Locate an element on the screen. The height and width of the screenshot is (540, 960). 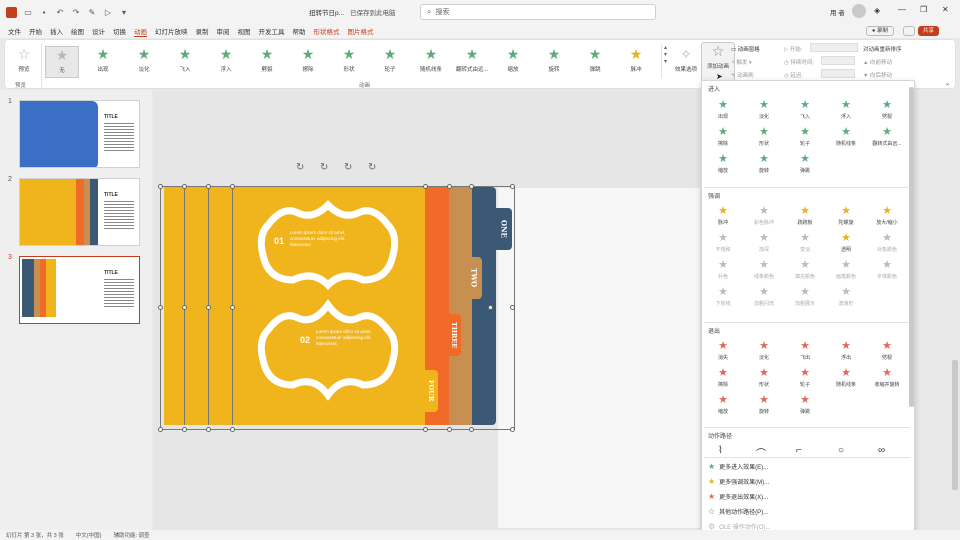
language: 中文(中国) is located at coordinates (89, 535).